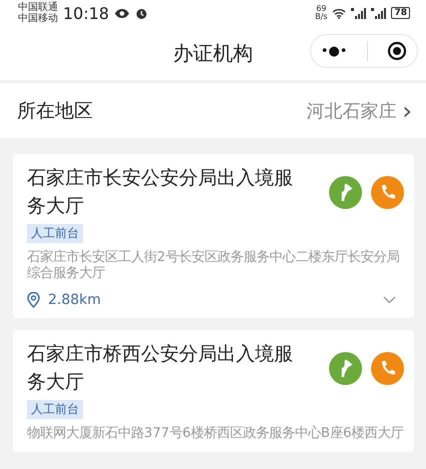  Describe the element at coordinates (339, 13) in the screenshot. I see `wifi-icon` at that location.